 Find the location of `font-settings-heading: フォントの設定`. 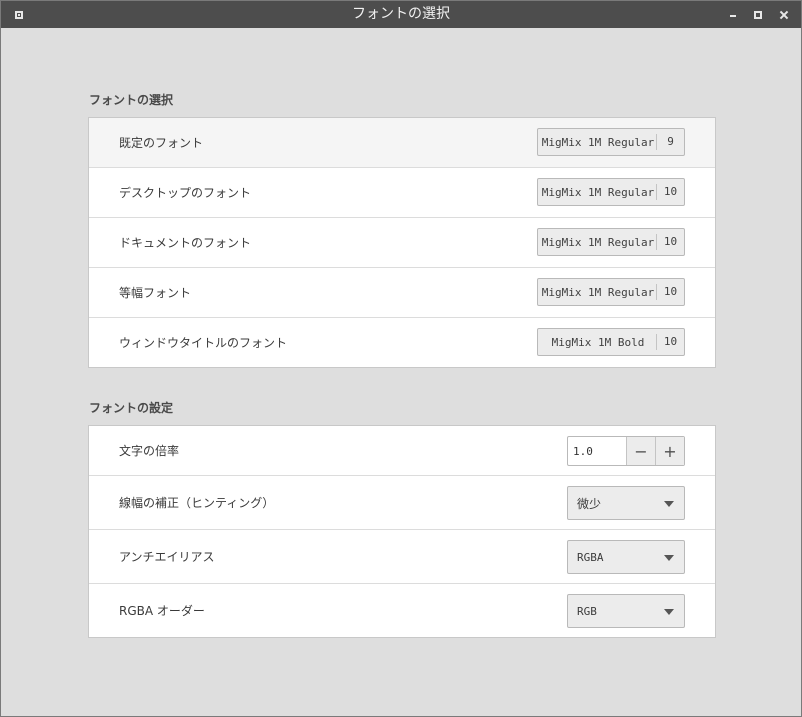

font-settings-heading: フォントの設定 is located at coordinates (131, 408).